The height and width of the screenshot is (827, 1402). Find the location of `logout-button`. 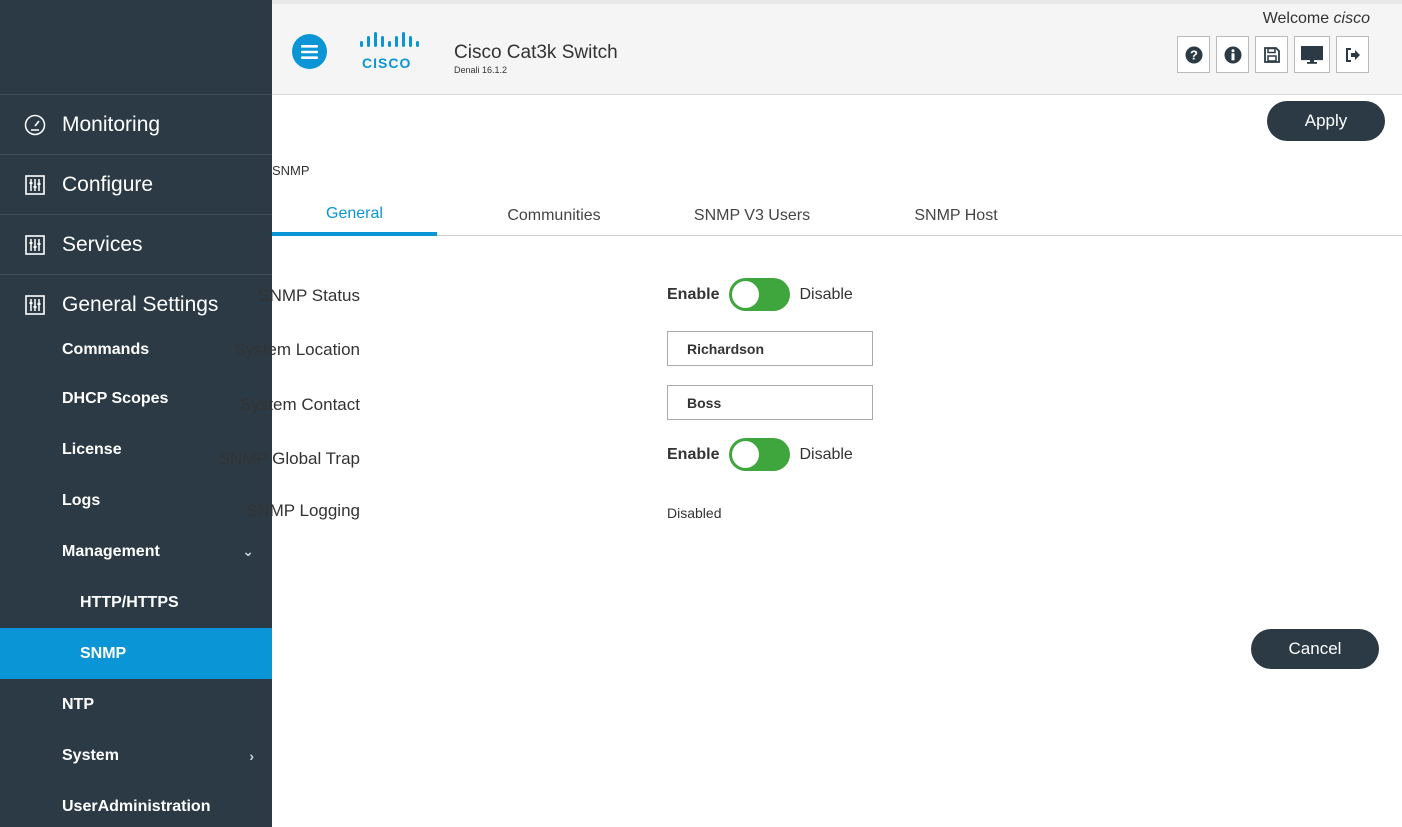

logout-button is located at coordinates (1352, 54).